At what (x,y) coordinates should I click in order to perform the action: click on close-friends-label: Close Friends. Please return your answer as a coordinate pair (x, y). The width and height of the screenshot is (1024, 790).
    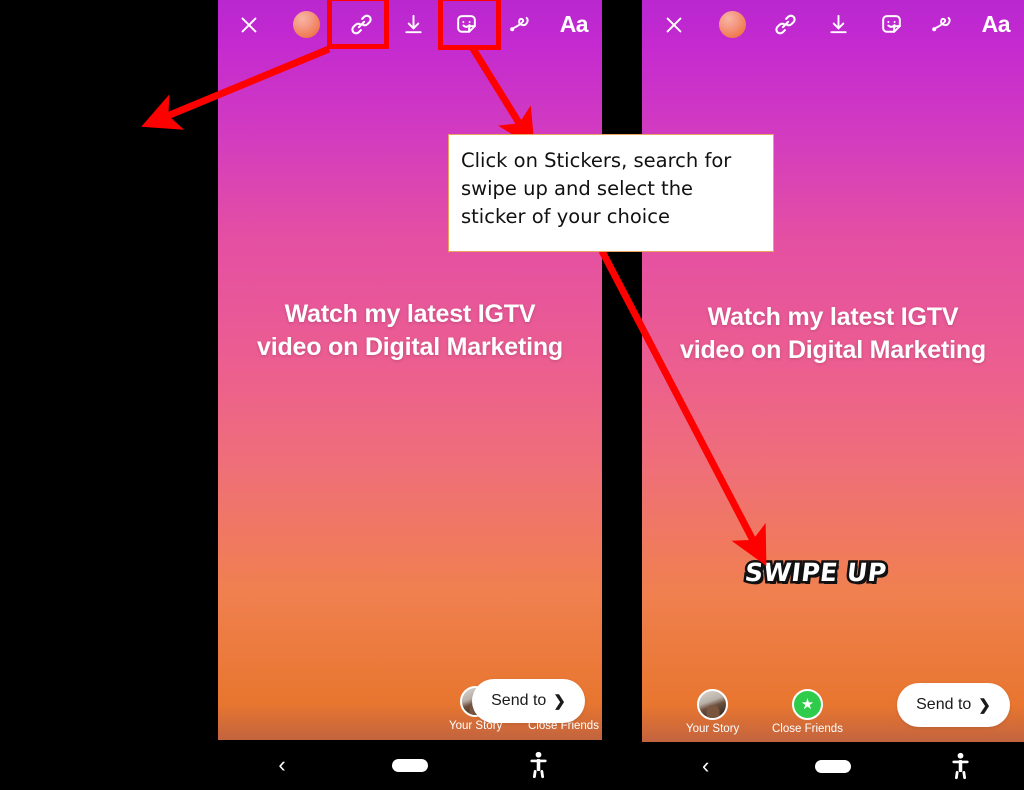
    Looking at the image, I should click on (807, 729).